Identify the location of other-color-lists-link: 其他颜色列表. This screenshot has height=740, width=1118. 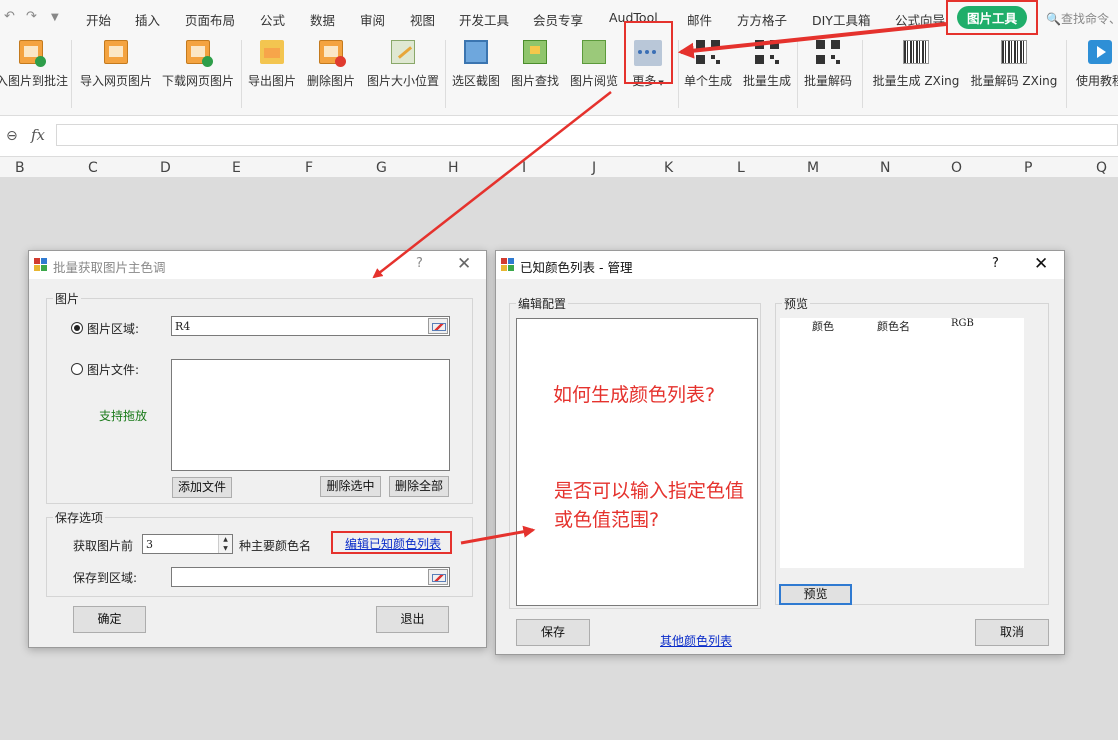
(696, 640).